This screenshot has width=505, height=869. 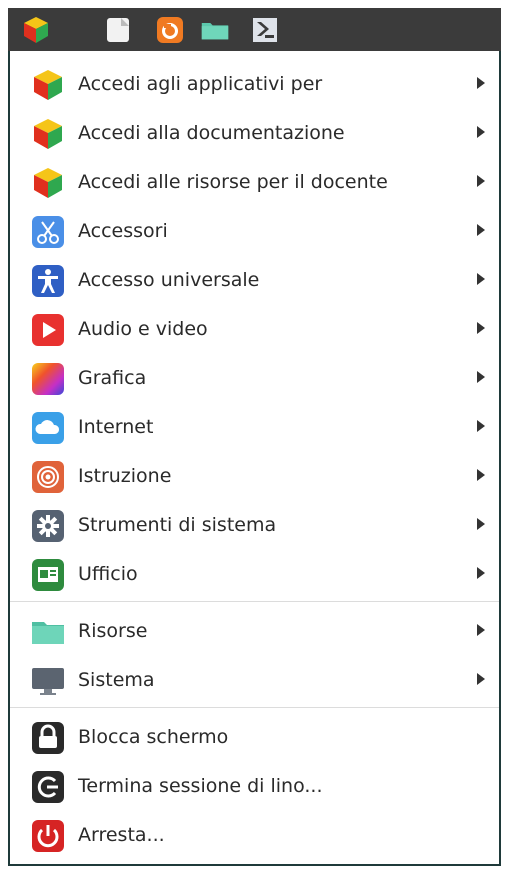 What do you see at coordinates (118, 30) in the screenshot?
I see `text-editor-icon` at bounding box center [118, 30].